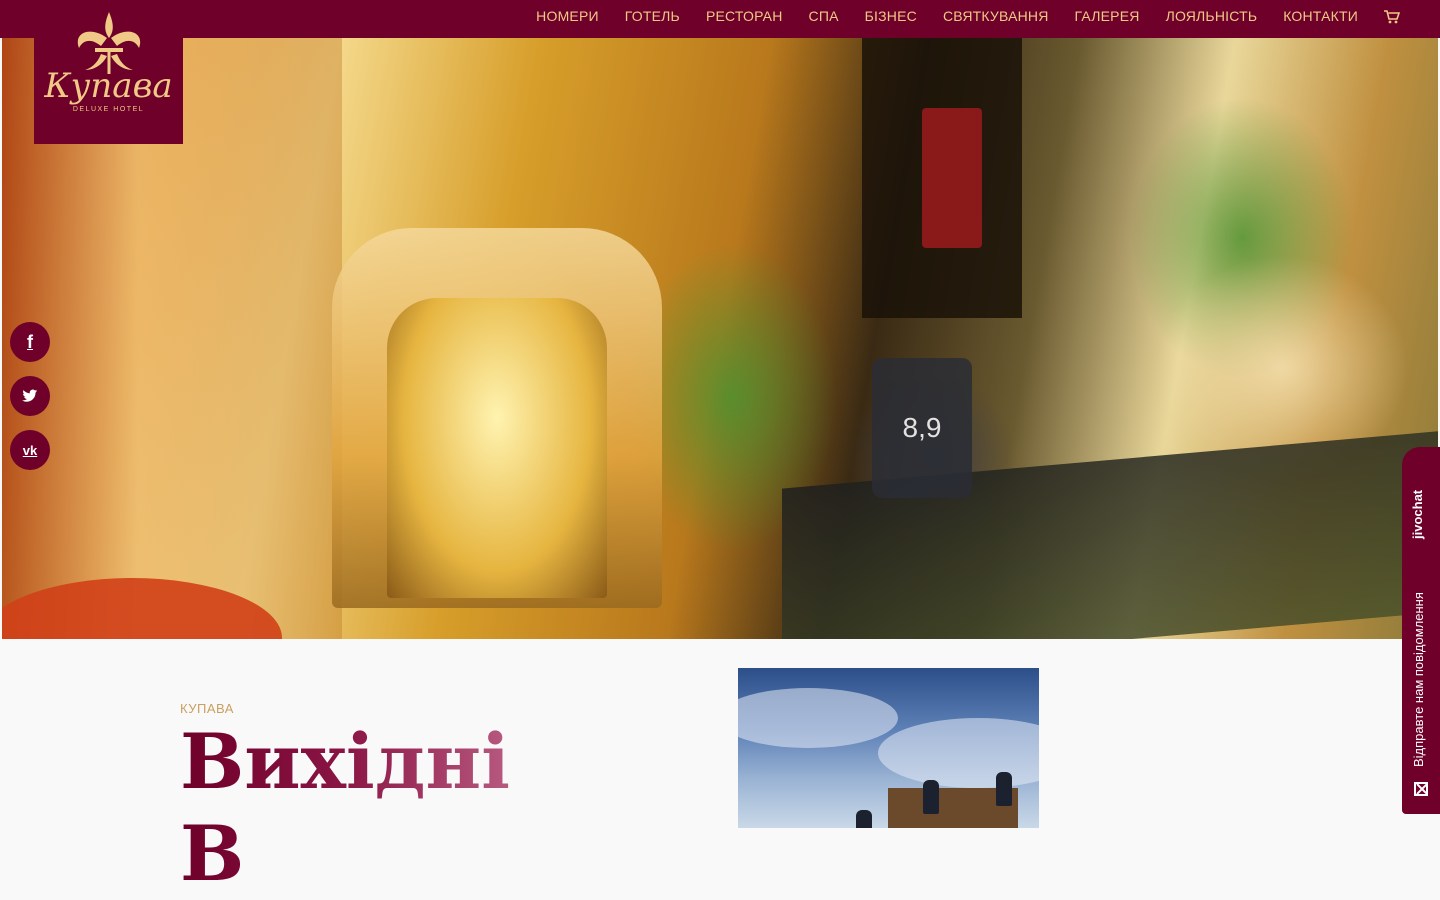  Describe the element at coordinates (1392, 16) in the screenshot. I see `cart-icon` at that location.